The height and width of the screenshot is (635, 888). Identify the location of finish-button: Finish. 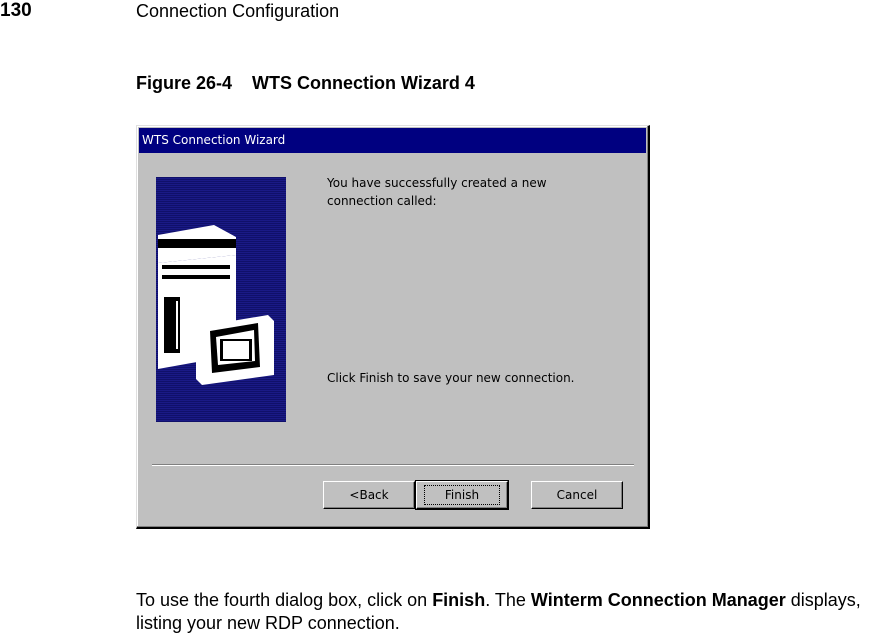
(462, 495).